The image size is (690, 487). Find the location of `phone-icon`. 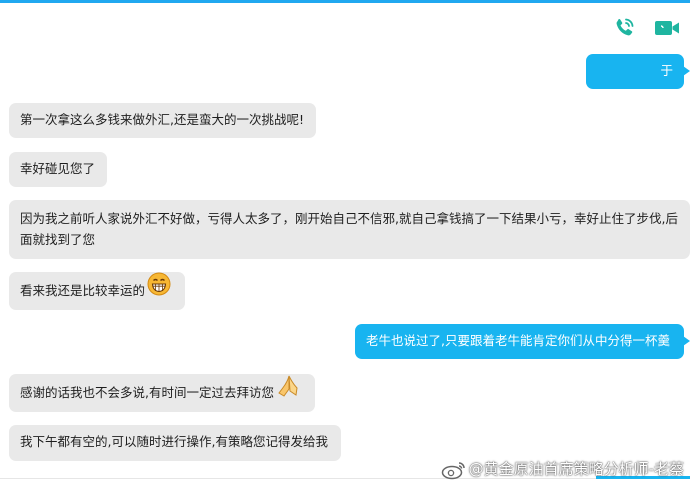

phone-icon is located at coordinates (624, 29).